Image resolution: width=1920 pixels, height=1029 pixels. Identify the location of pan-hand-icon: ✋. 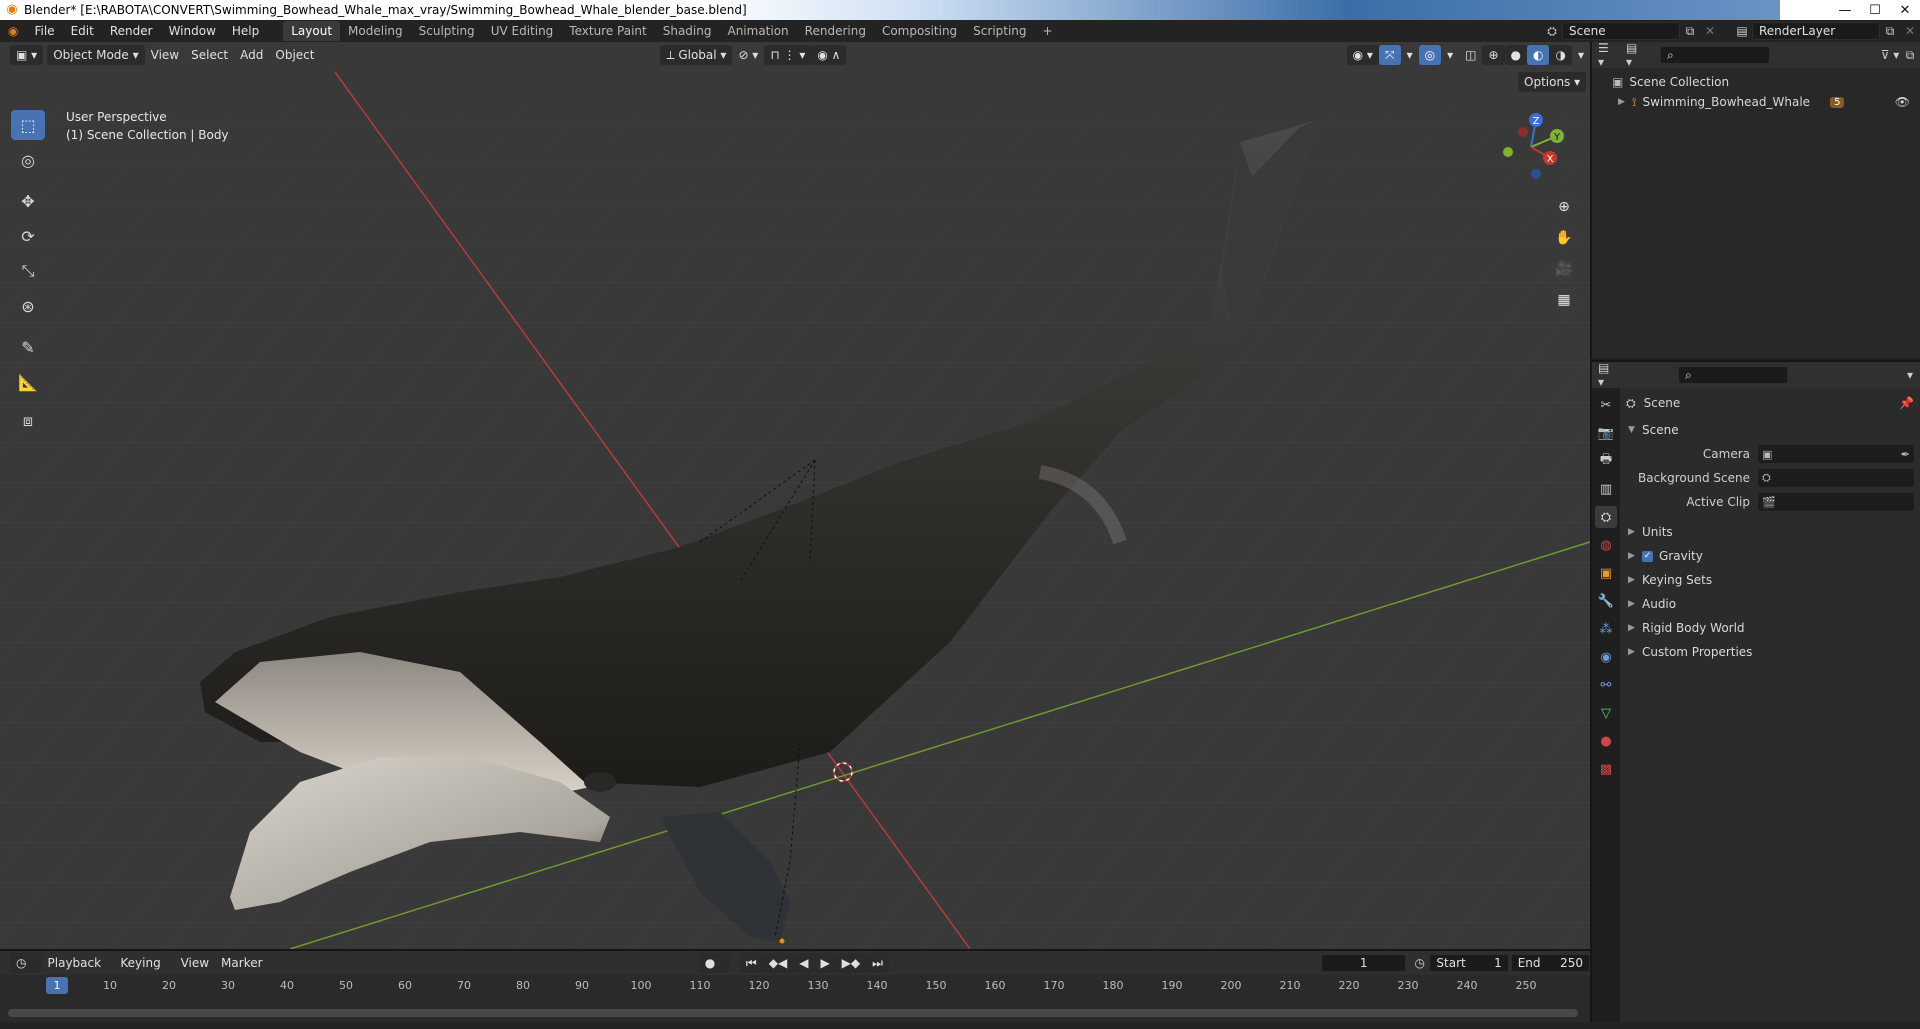
(1564, 238).